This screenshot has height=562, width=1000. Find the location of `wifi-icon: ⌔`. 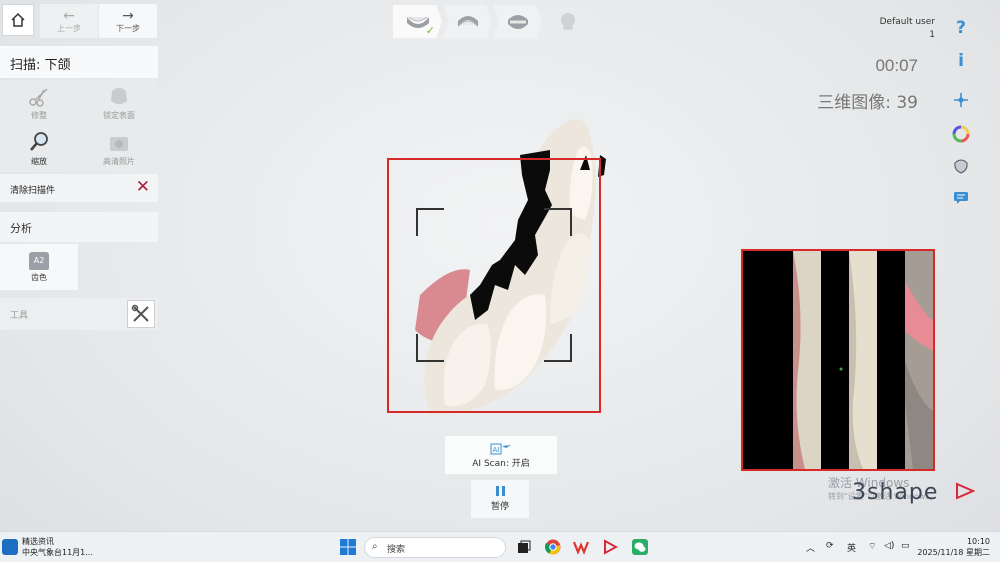

wifi-icon: ⌔ is located at coordinates (872, 546).